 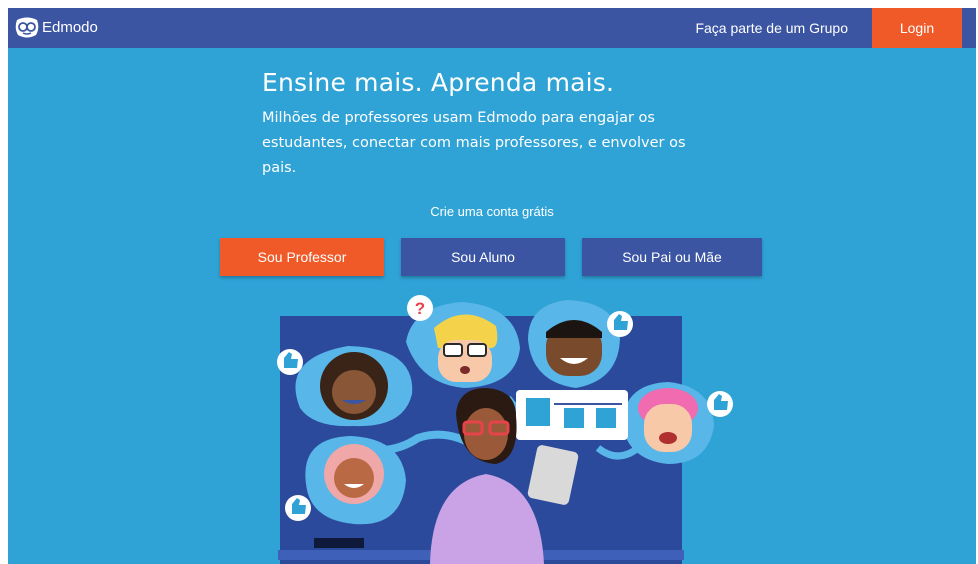 I want to click on question-mark: ?, so click(x=420, y=308).